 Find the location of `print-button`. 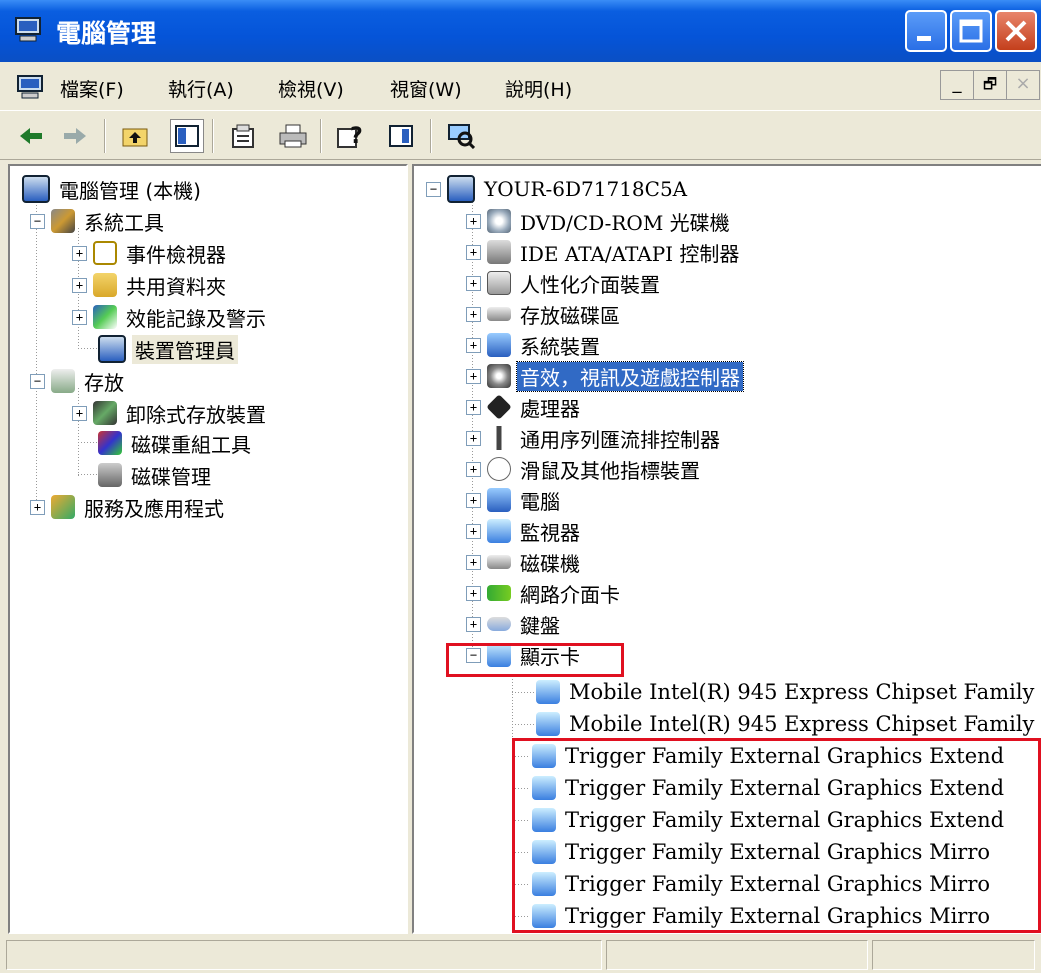

print-button is located at coordinates (293, 136).